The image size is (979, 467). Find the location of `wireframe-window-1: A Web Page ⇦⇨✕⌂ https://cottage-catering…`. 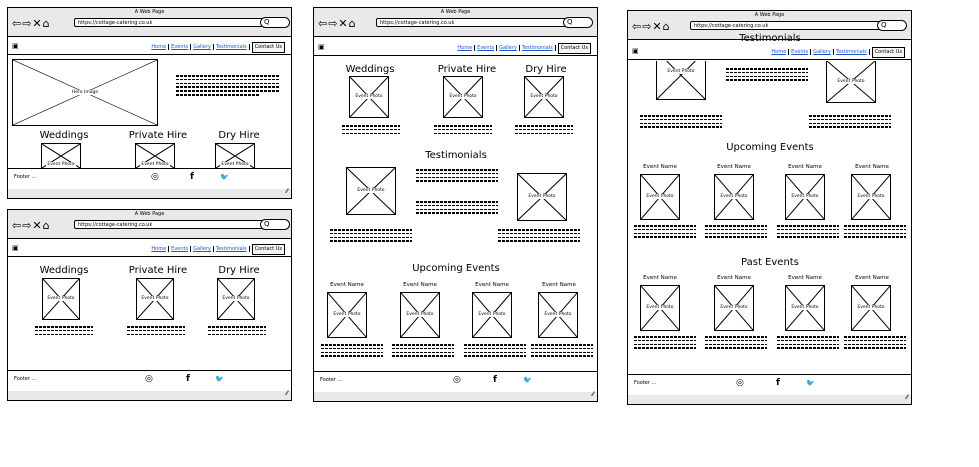

wireframe-window-1: A Web Page ⇦⇨✕⌂ https://cottage-catering… is located at coordinates (149, 103).